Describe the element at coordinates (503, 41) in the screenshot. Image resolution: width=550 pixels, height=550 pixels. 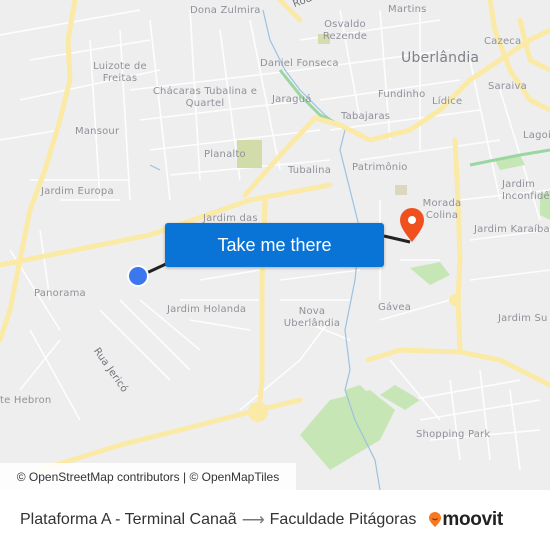
I see `neighborhood-label: Cazeca` at that location.